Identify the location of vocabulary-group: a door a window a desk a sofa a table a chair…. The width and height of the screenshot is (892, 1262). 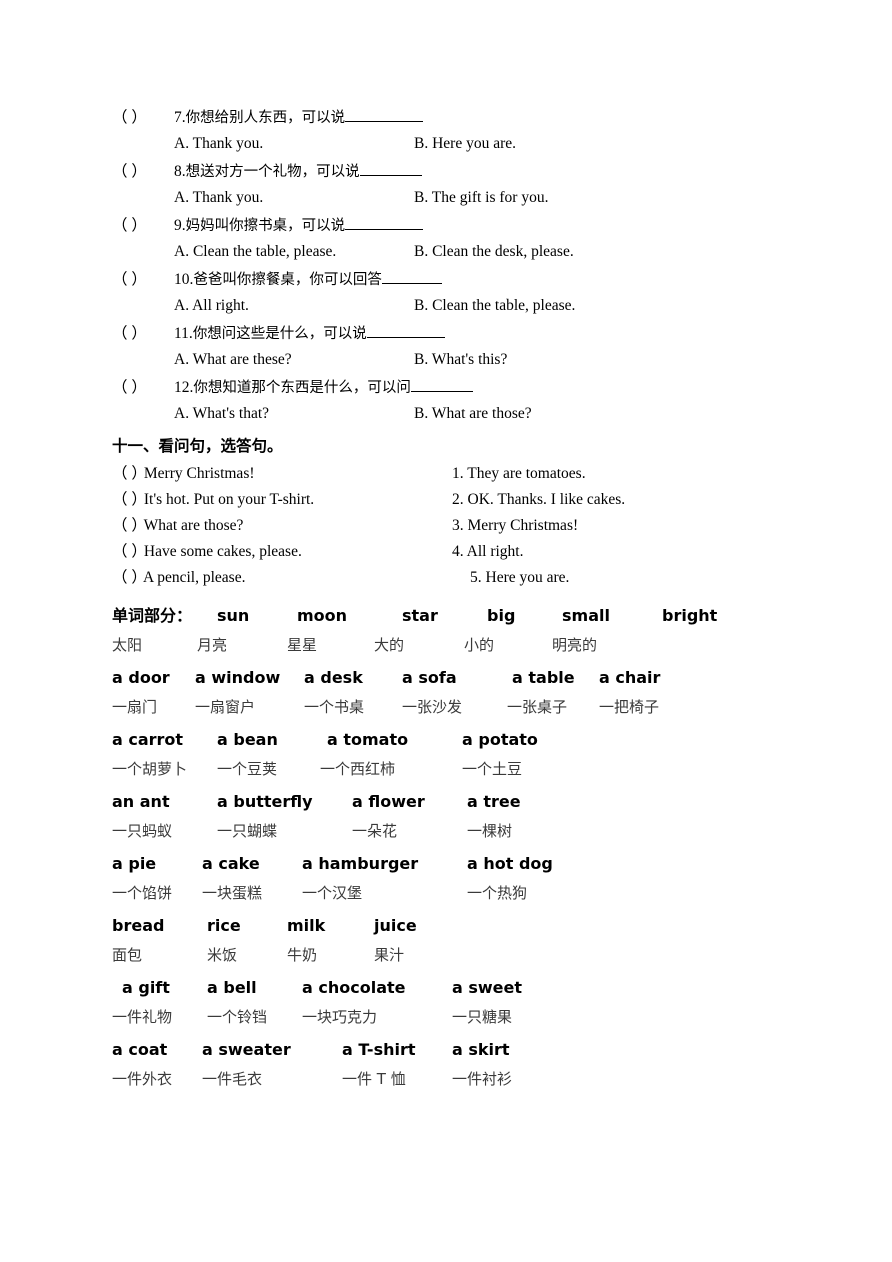
(452, 692).